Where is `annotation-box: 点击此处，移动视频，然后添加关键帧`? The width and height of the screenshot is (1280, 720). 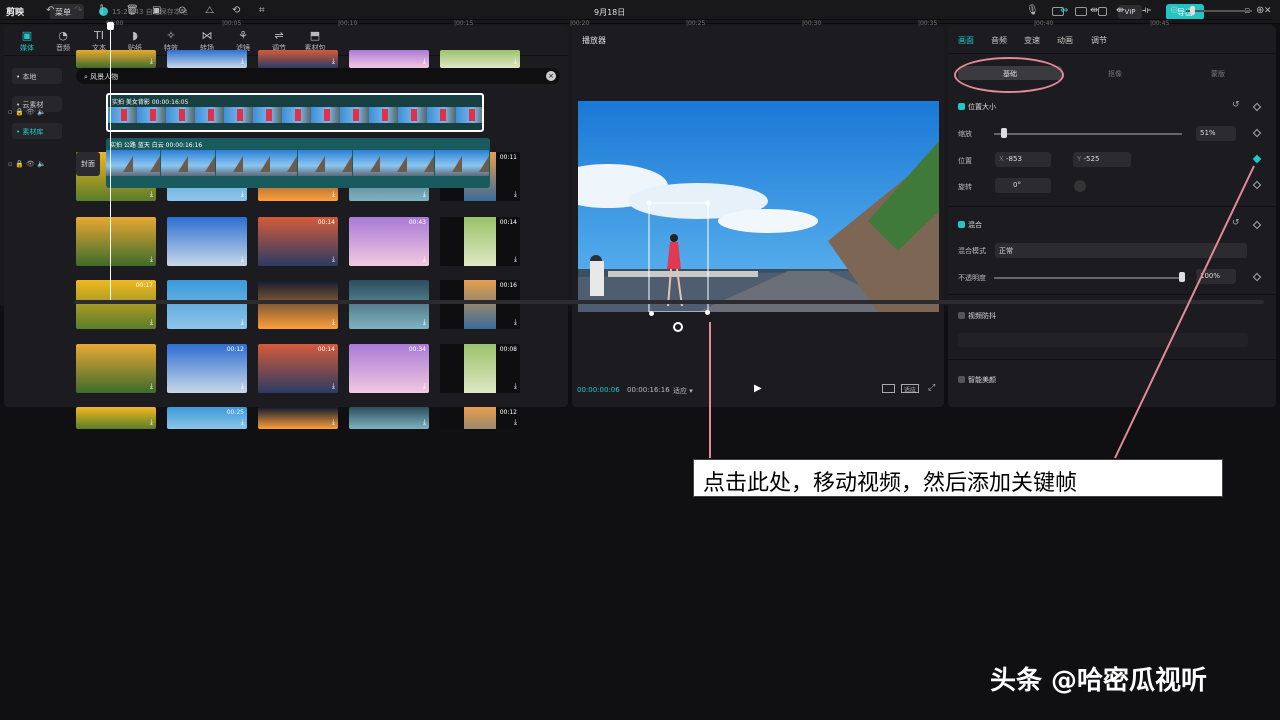
annotation-box: 点击此处，移动视频，然后添加关键帧 is located at coordinates (958, 478).